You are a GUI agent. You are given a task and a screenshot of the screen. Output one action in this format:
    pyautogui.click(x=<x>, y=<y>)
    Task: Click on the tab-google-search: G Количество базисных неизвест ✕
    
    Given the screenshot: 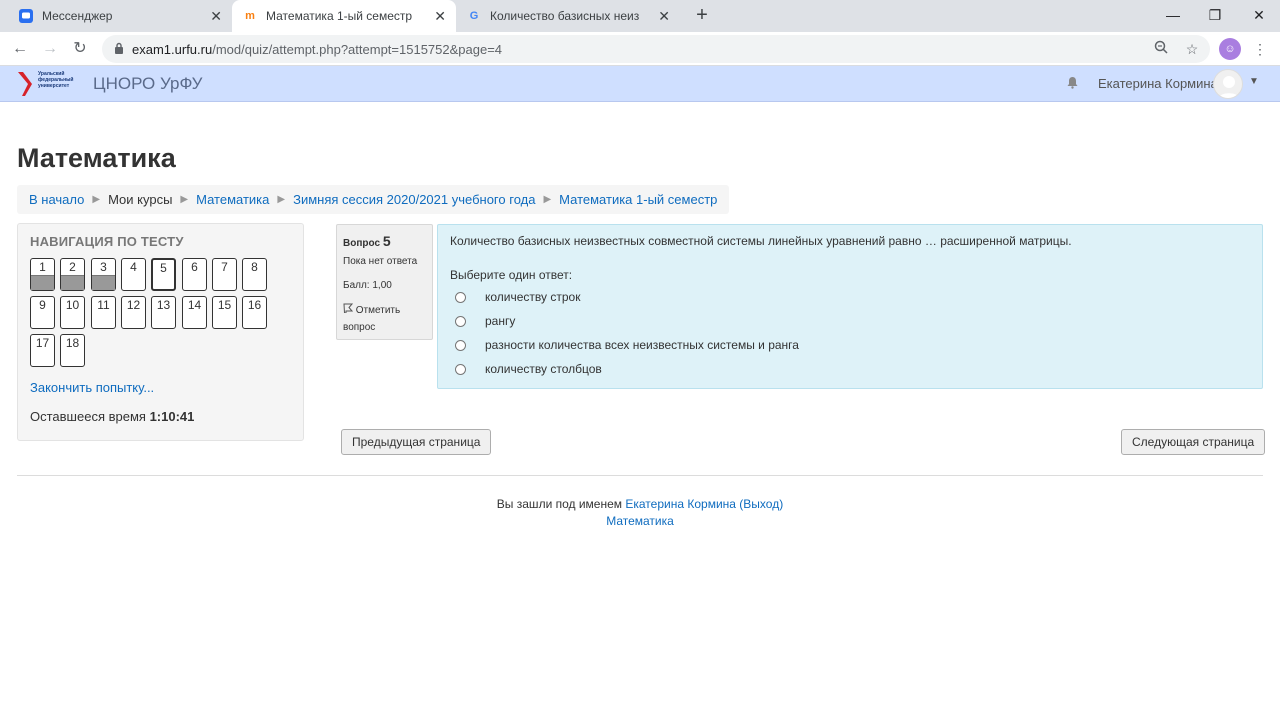 What is the action you would take?
    pyautogui.click(x=568, y=16)
    